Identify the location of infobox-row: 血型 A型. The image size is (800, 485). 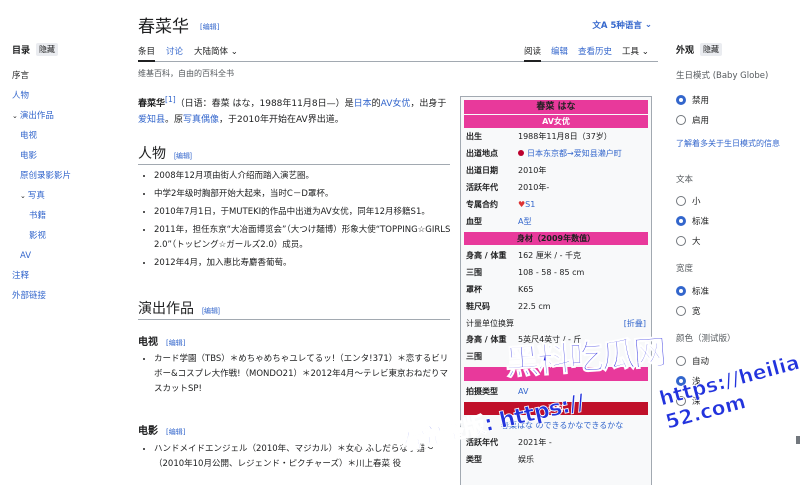
(556, 221).